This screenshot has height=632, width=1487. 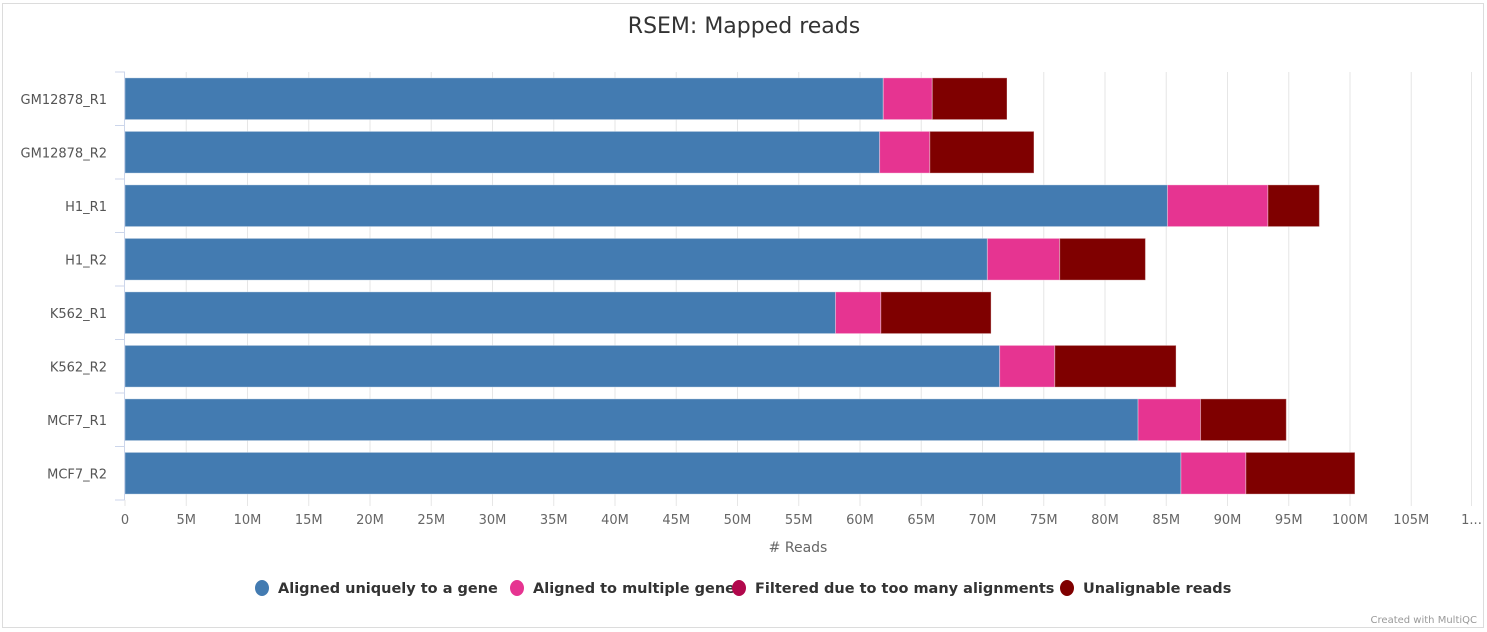 I want to click on x-tick-label: 55M, so click(x=799, y=520).